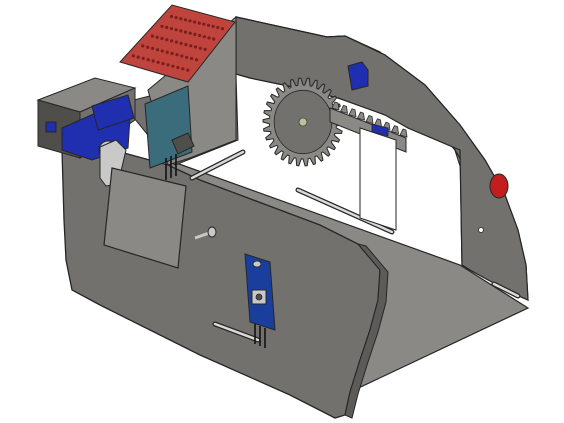 Image resolution: width=564 pixels, height=423 pixels. I want to click on wall-window-cutout, so click(378, 179).